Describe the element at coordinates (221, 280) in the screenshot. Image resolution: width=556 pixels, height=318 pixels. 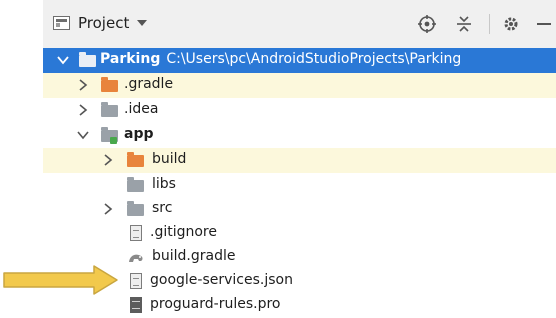
I see `tree-item-label: google-services.json` at that location.